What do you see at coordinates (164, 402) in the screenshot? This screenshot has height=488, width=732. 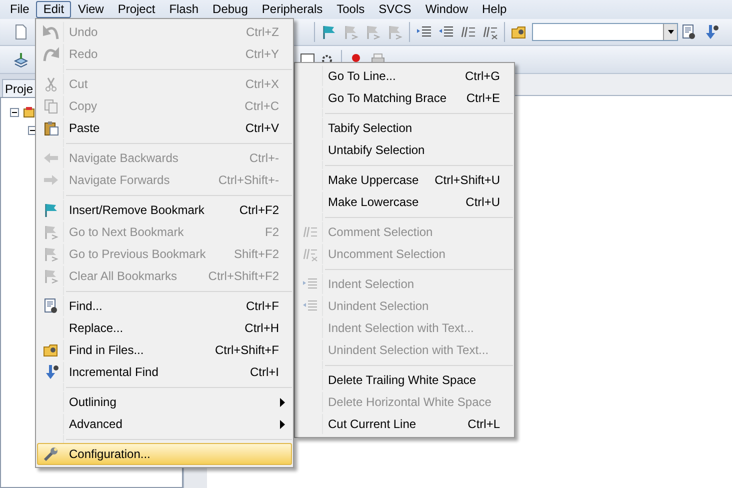 I see `menu-item: Outlining` at bounding box center [164, 402].